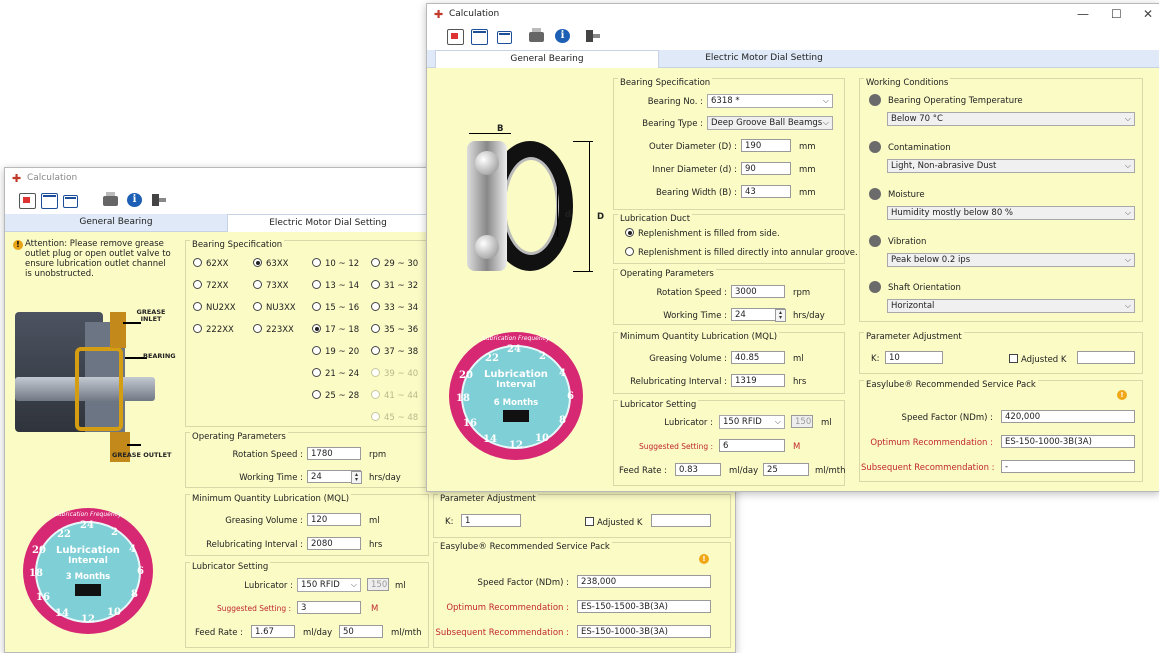  I want to click on contamination-value: Light, Non-abrasive Dust, so click(944, 166).